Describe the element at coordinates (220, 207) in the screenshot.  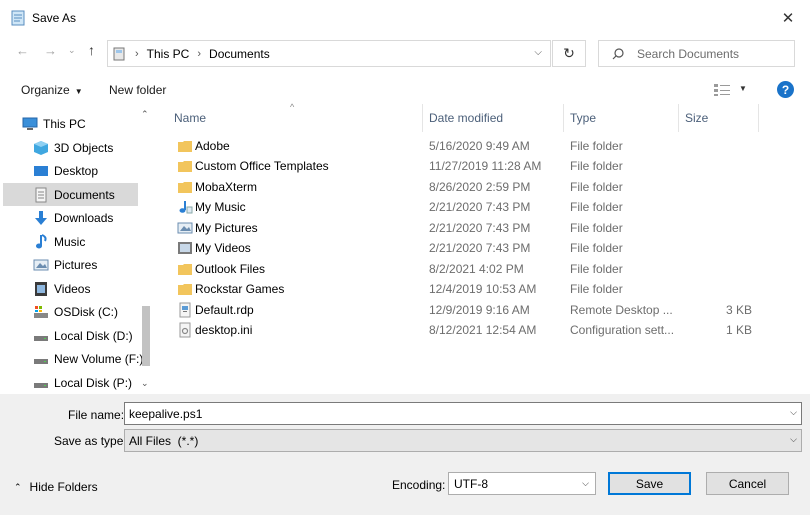
I see `file-name: My Music` at that location.